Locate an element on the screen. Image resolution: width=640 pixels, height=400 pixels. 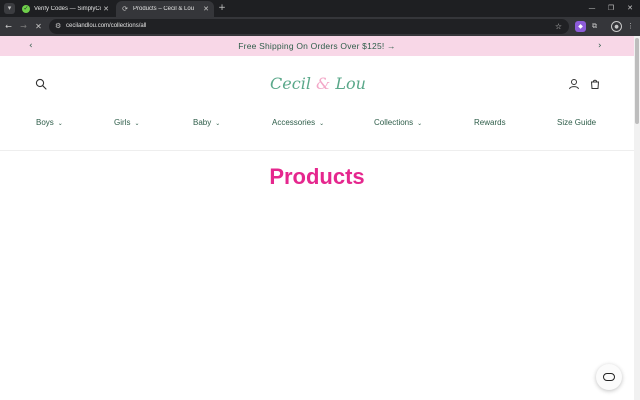
store-logo: Cecil & Lou is located at coordinates (318, 84).